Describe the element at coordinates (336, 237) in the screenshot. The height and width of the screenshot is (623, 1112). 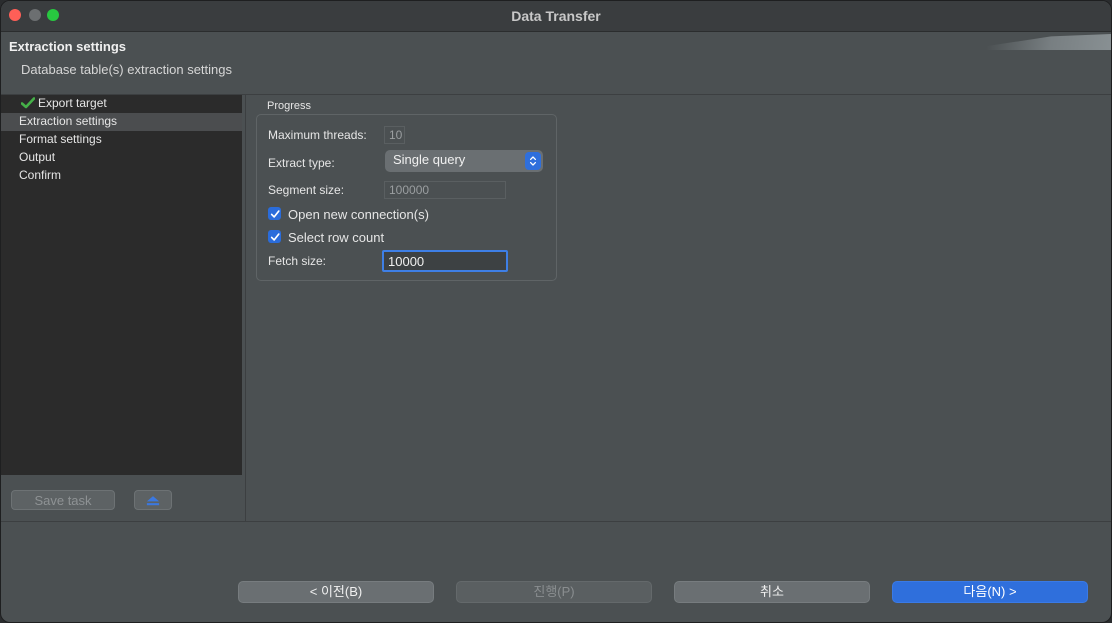
I see `select-row-count-label: Select row count` at that location.